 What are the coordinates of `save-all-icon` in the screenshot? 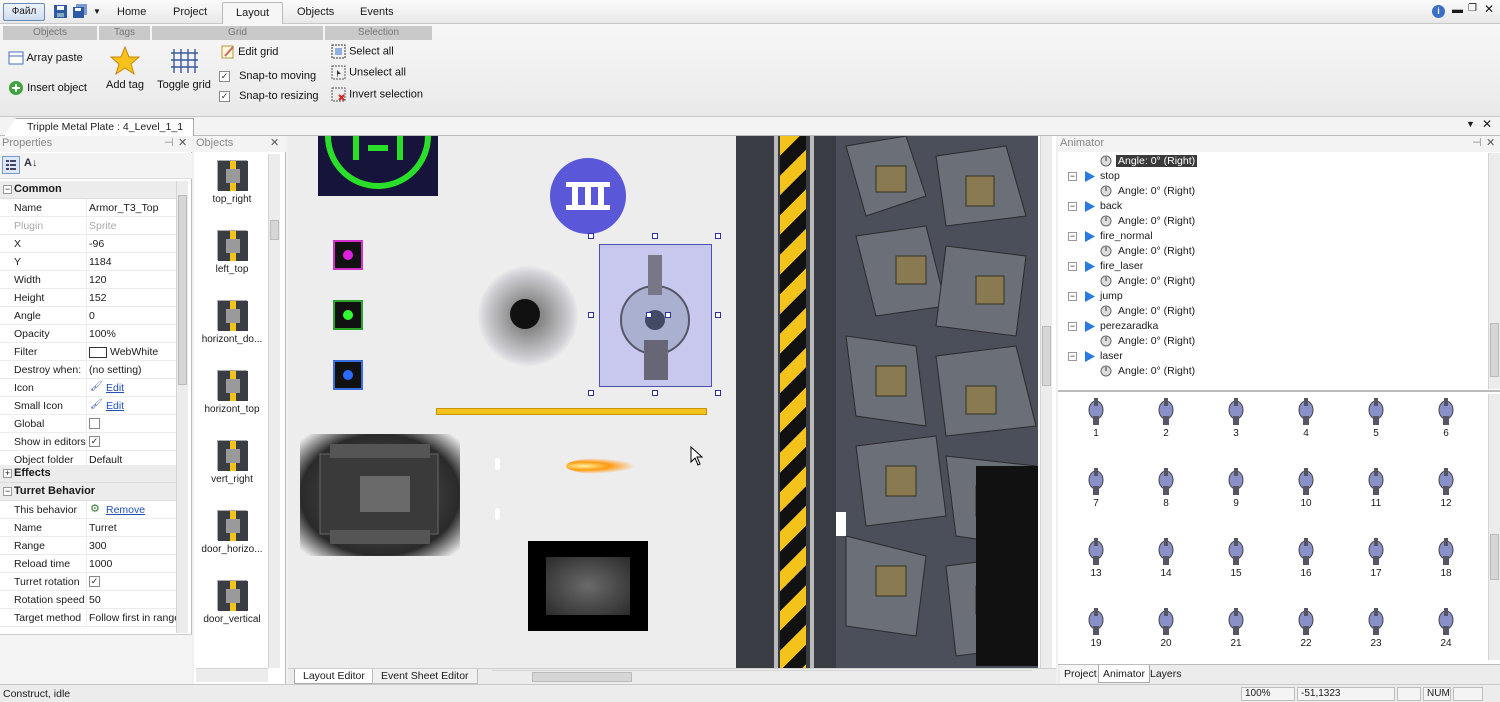 It's located at (80, 11).